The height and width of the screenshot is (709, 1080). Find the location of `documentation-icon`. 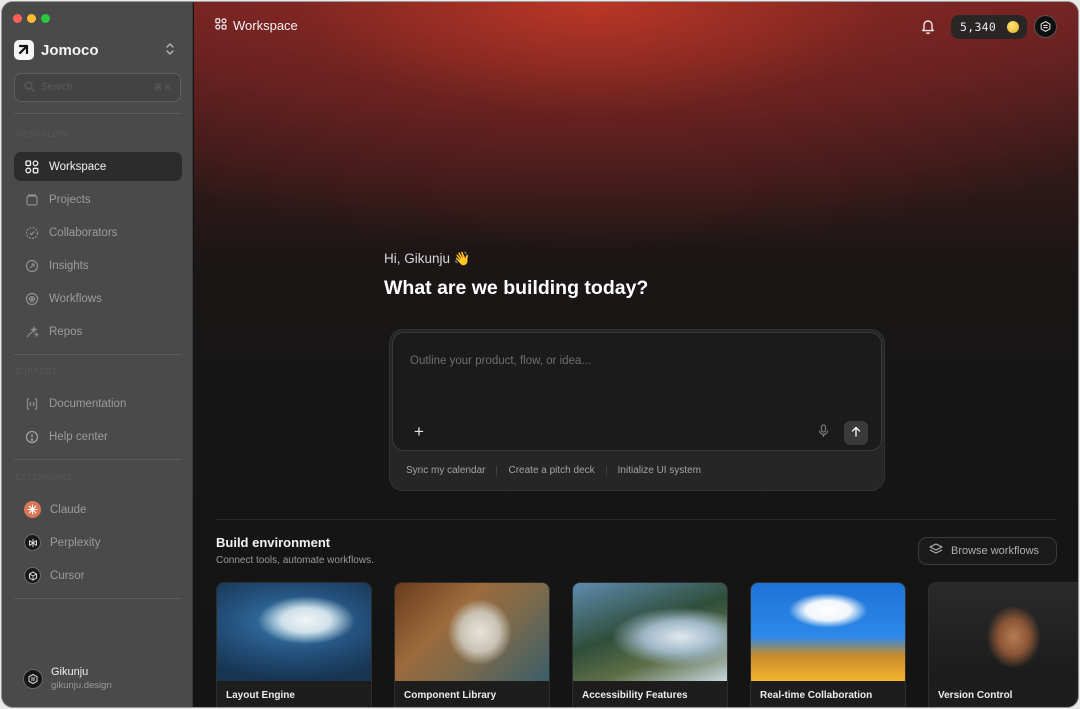

documentation-icon is located at coordinates (32, 404).